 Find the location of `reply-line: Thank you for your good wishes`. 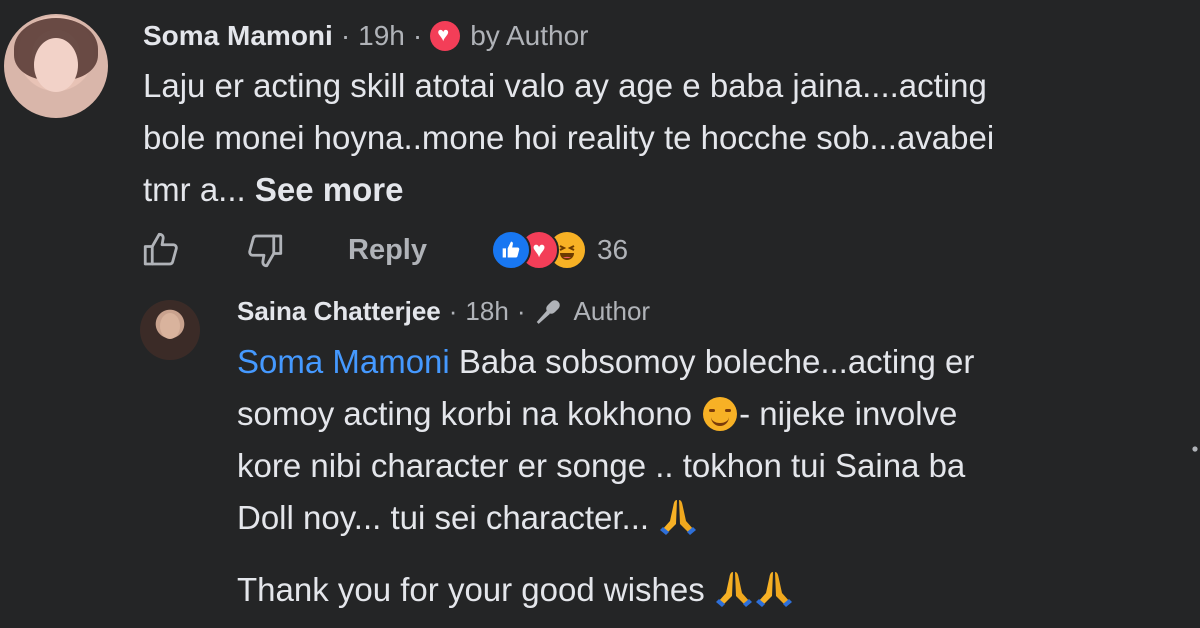

reply-line: Thank you for your good wishes is located at coordinates (605, 590).